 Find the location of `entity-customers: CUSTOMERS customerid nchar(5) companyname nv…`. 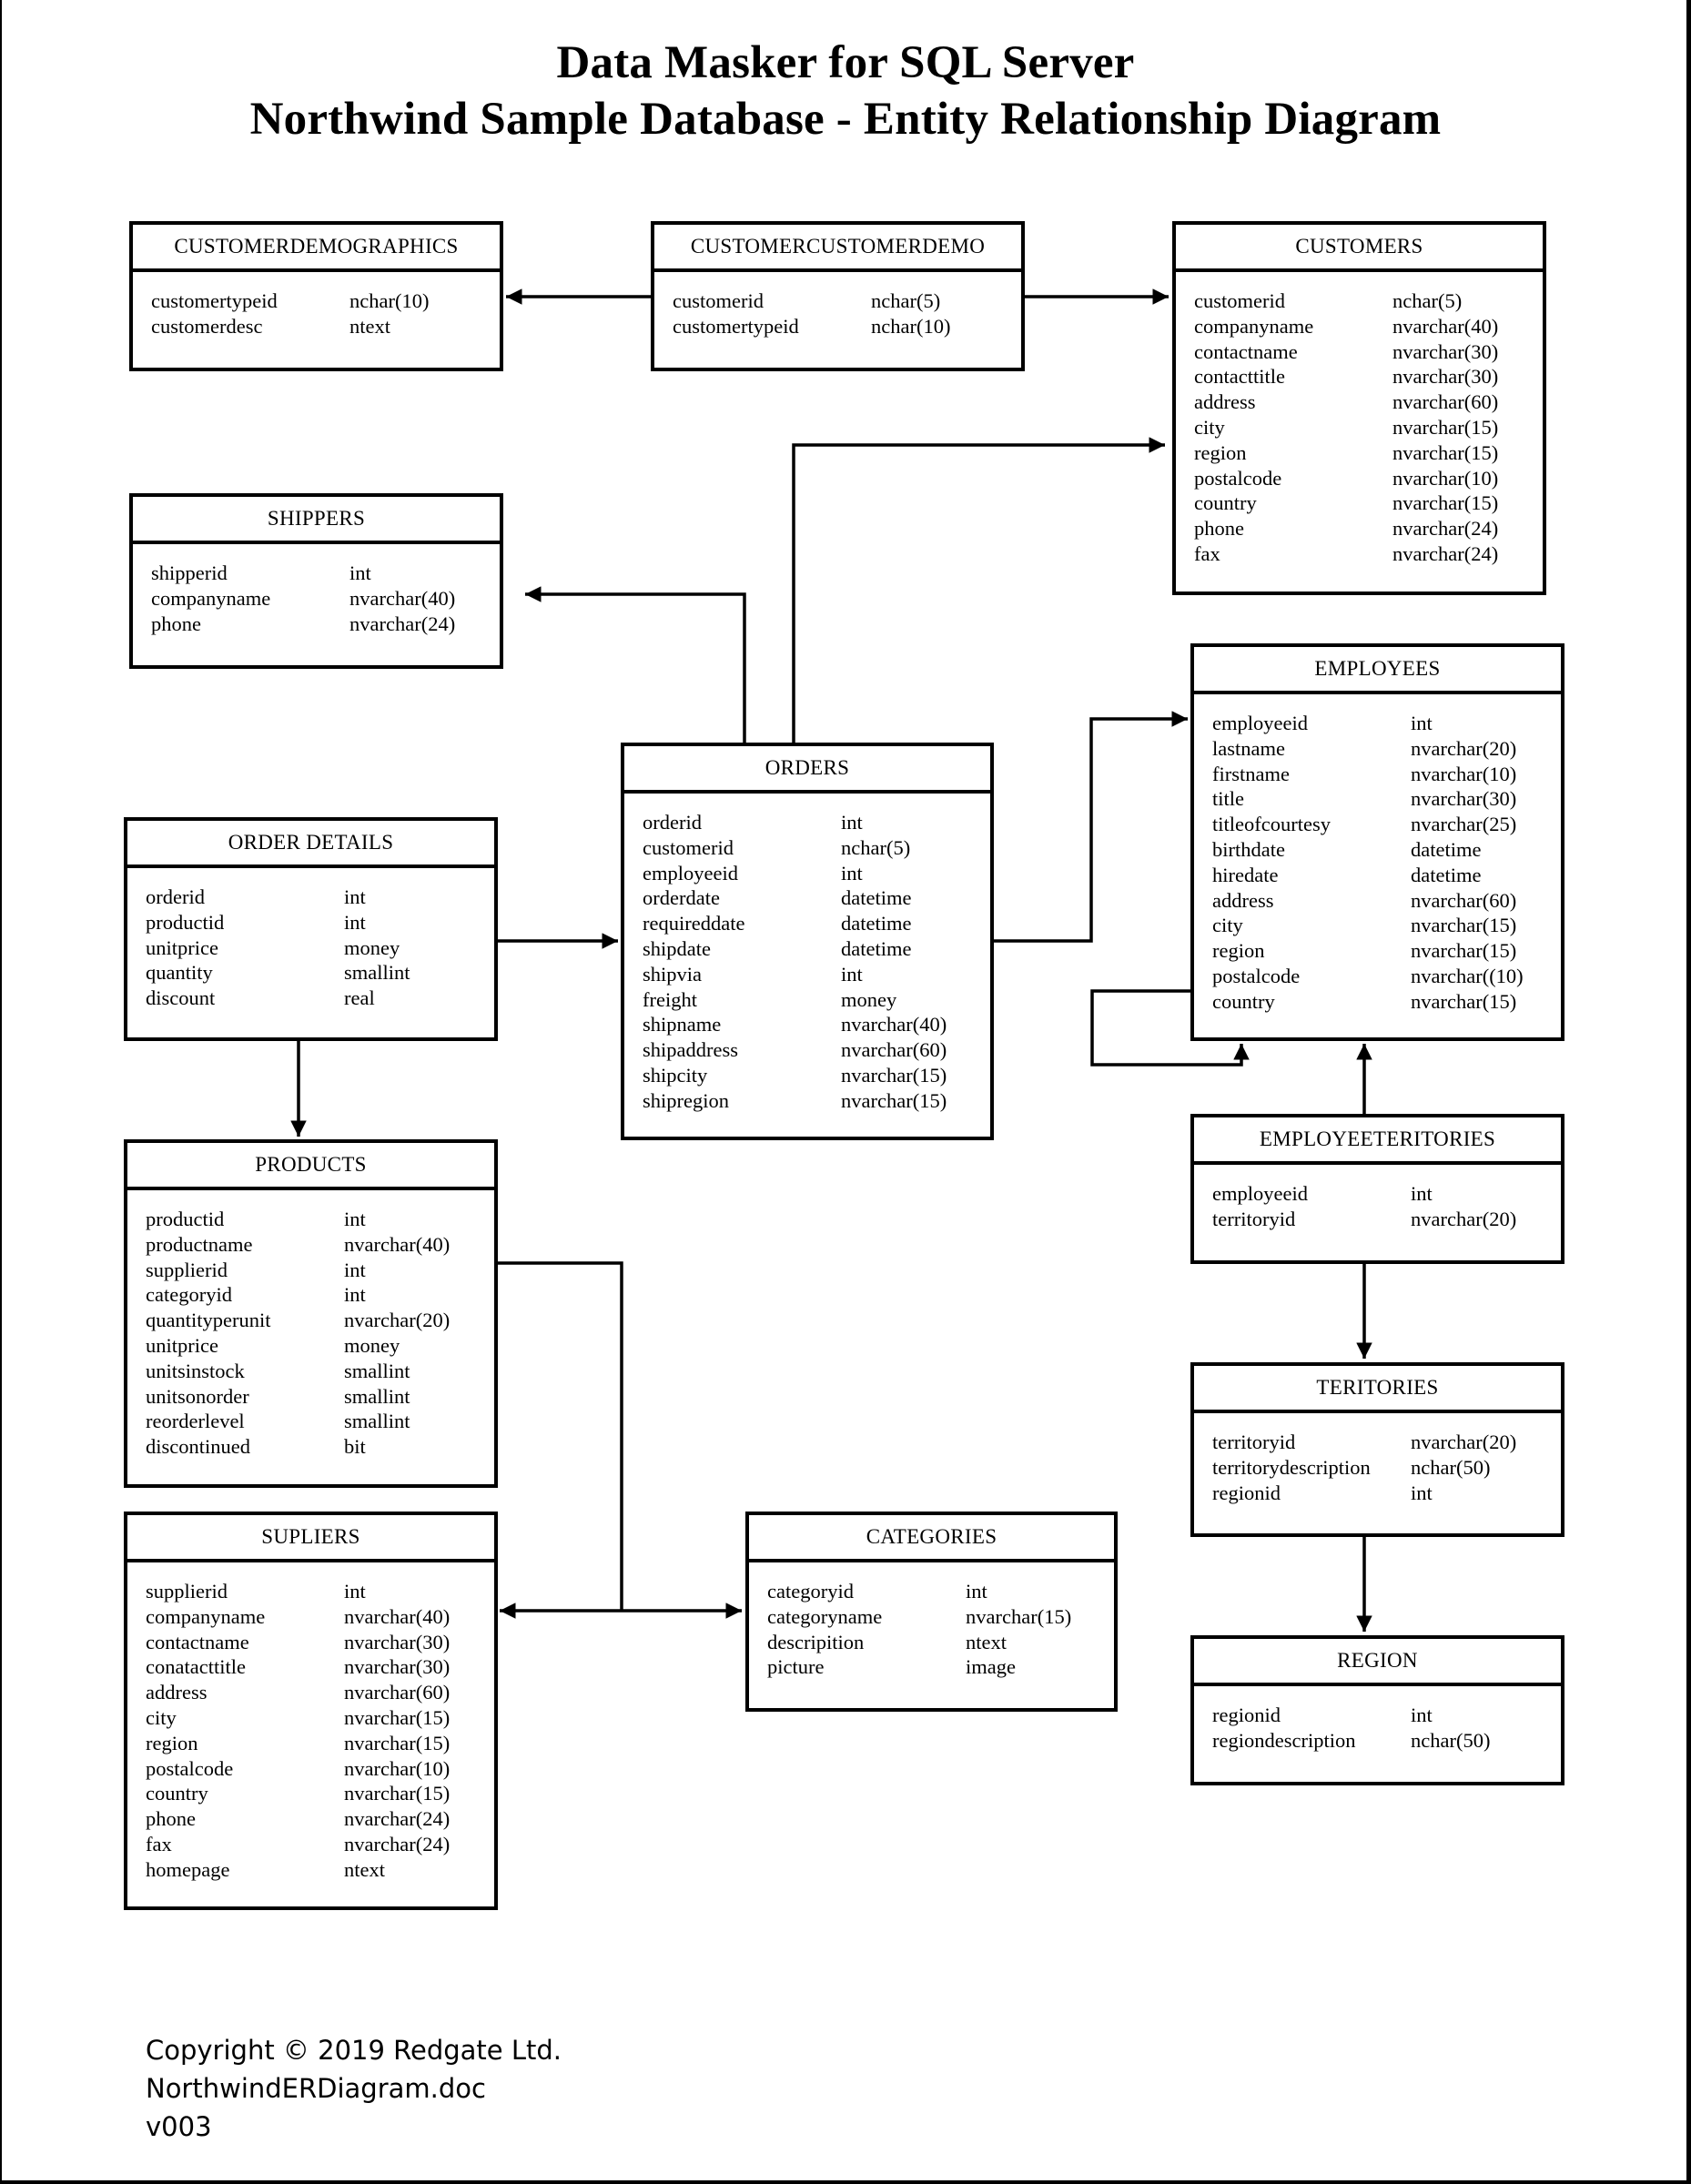

entity-customers: CUSTOMERS customerid nchar(5) companyname nv… is located at coordinates (1359, 408).